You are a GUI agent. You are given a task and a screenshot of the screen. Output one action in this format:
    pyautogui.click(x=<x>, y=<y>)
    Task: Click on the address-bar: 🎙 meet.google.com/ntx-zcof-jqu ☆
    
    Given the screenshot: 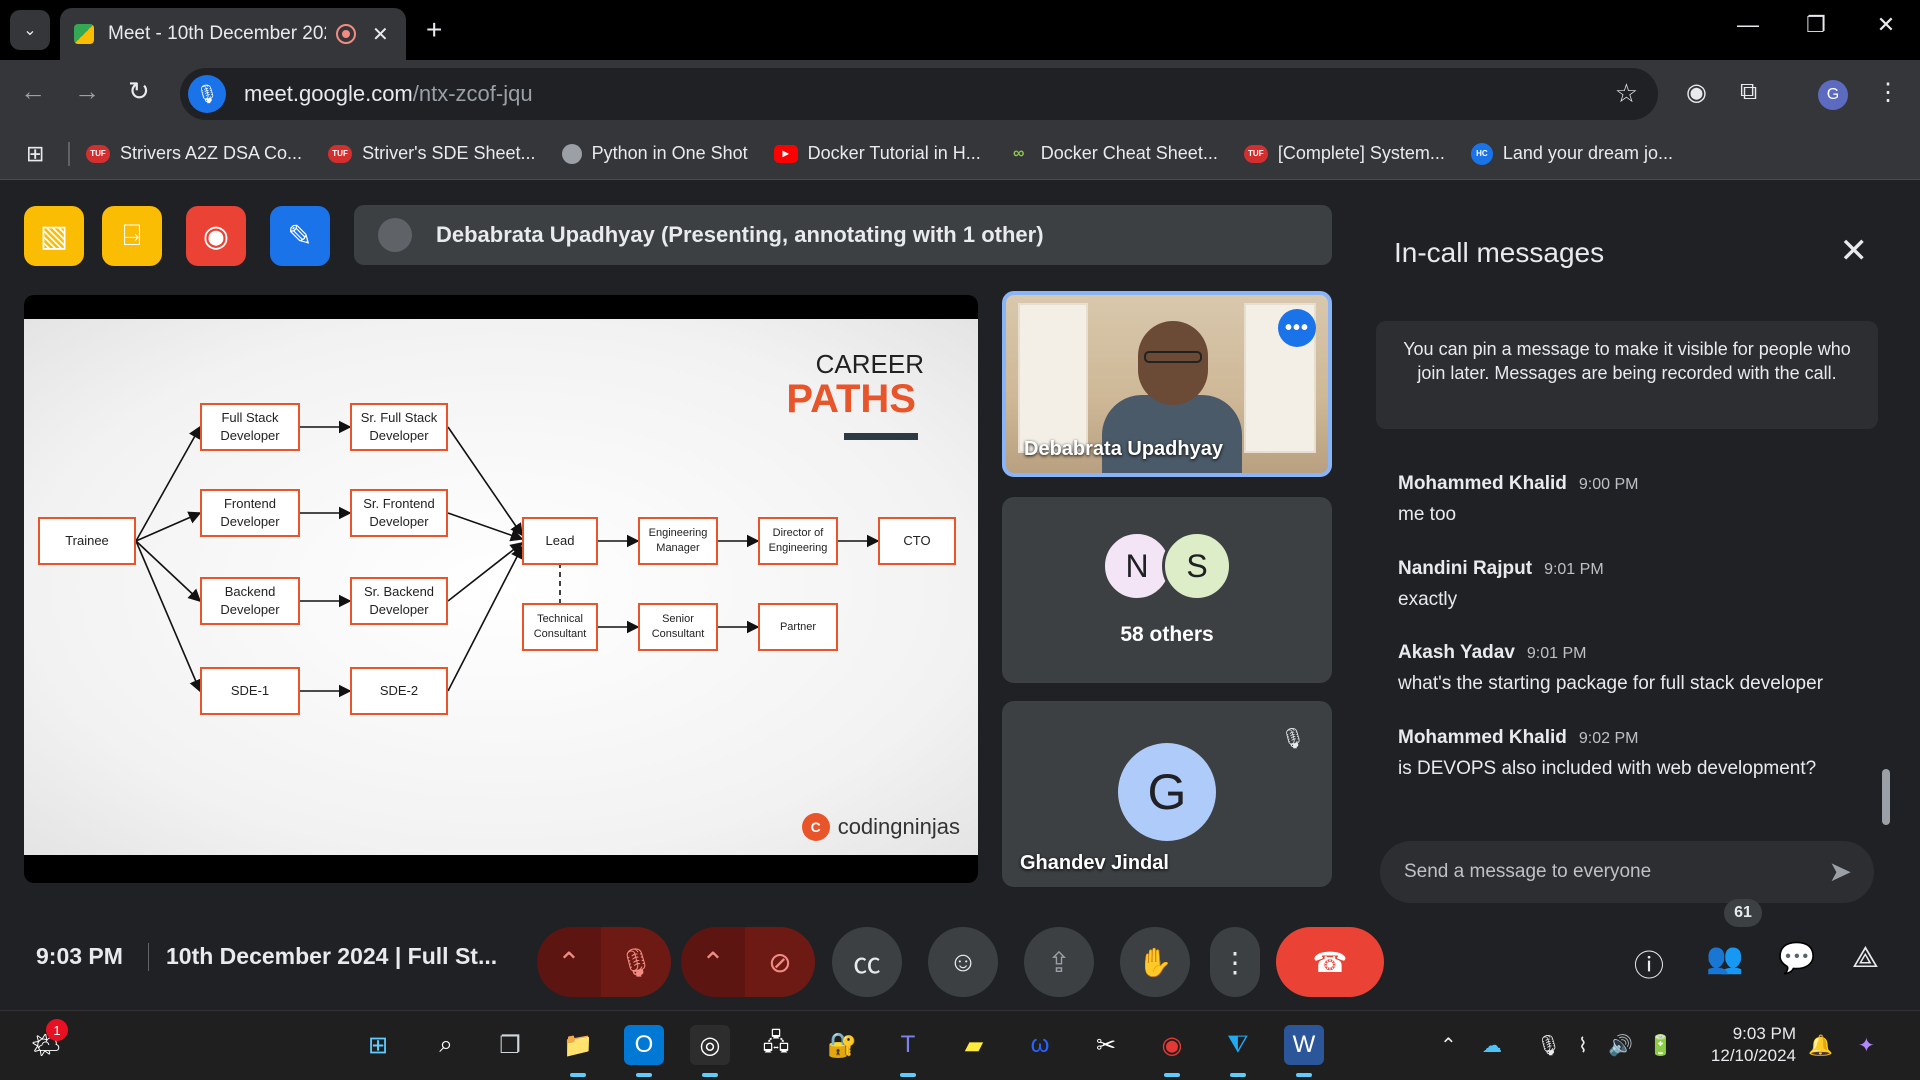 What is the action you would take?
    pyautogui.click(x=919, y=94)
    